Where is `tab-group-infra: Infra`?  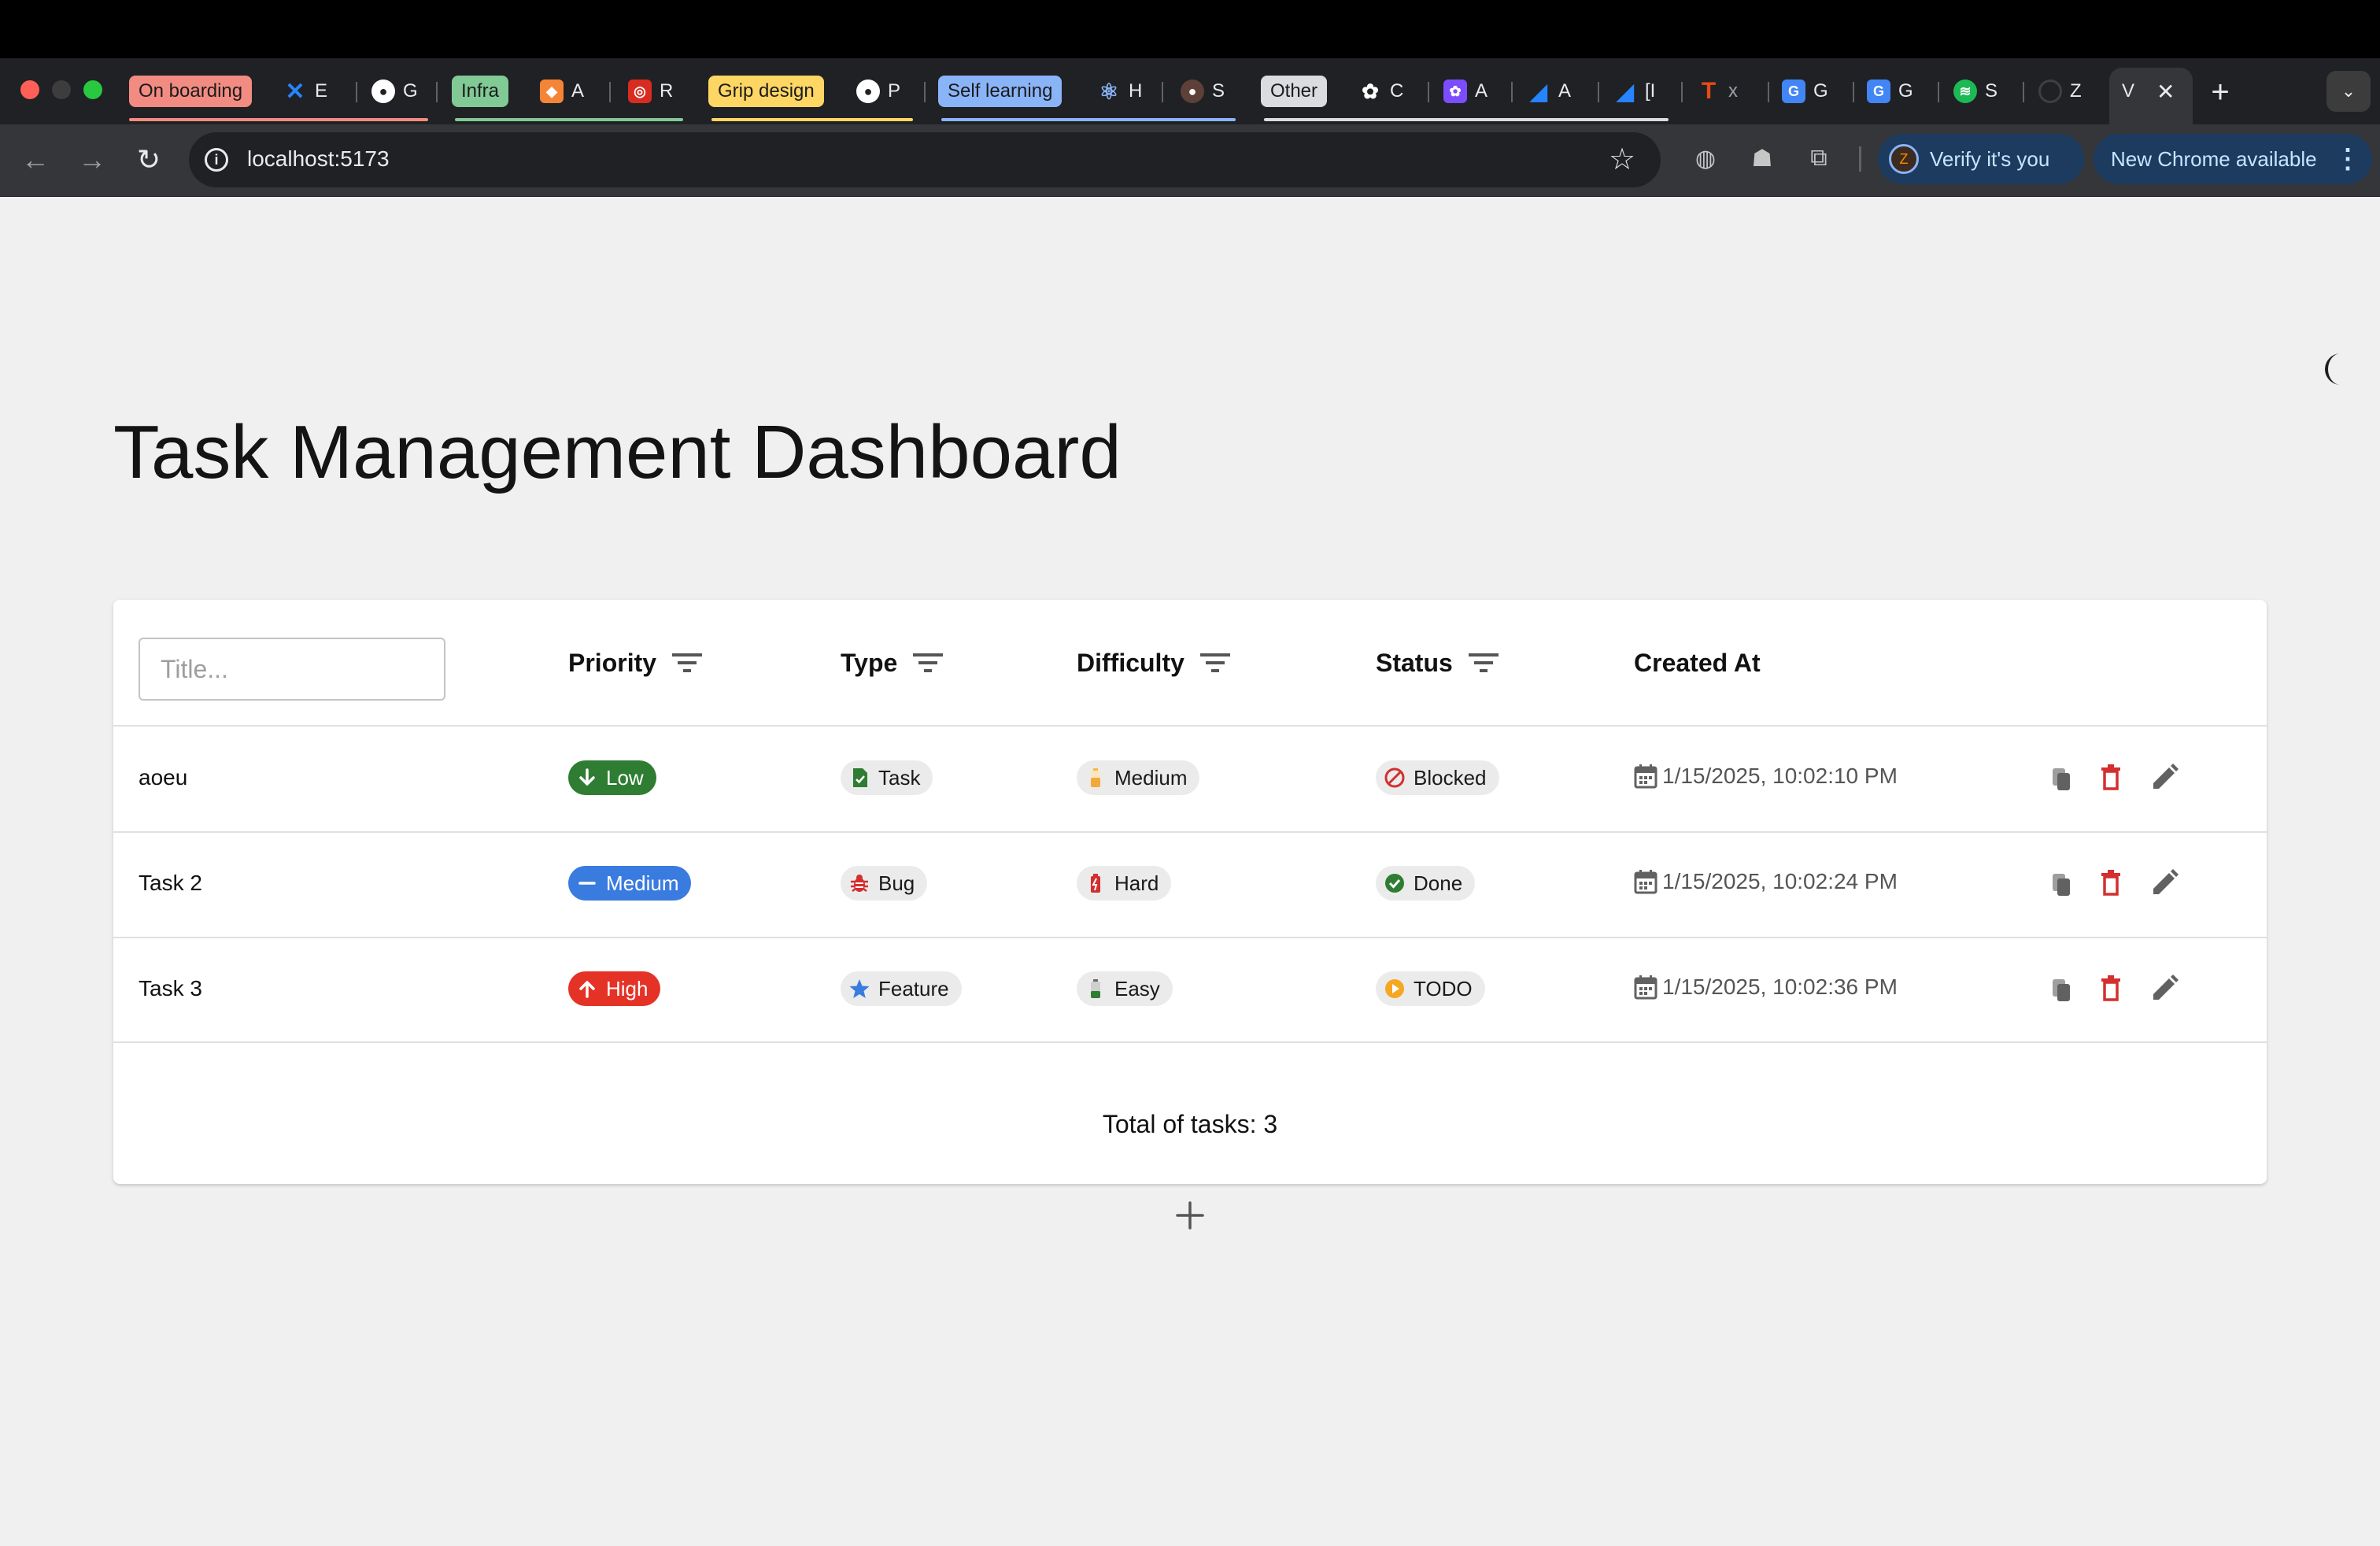 tab-group-infra: Infra is located at coordinates (480, 91).